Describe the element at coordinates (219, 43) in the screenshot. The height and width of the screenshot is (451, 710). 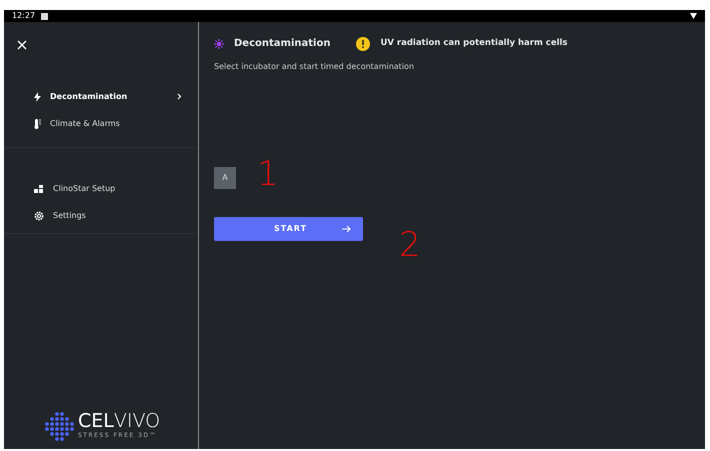
I see `sun-icon` at that location.